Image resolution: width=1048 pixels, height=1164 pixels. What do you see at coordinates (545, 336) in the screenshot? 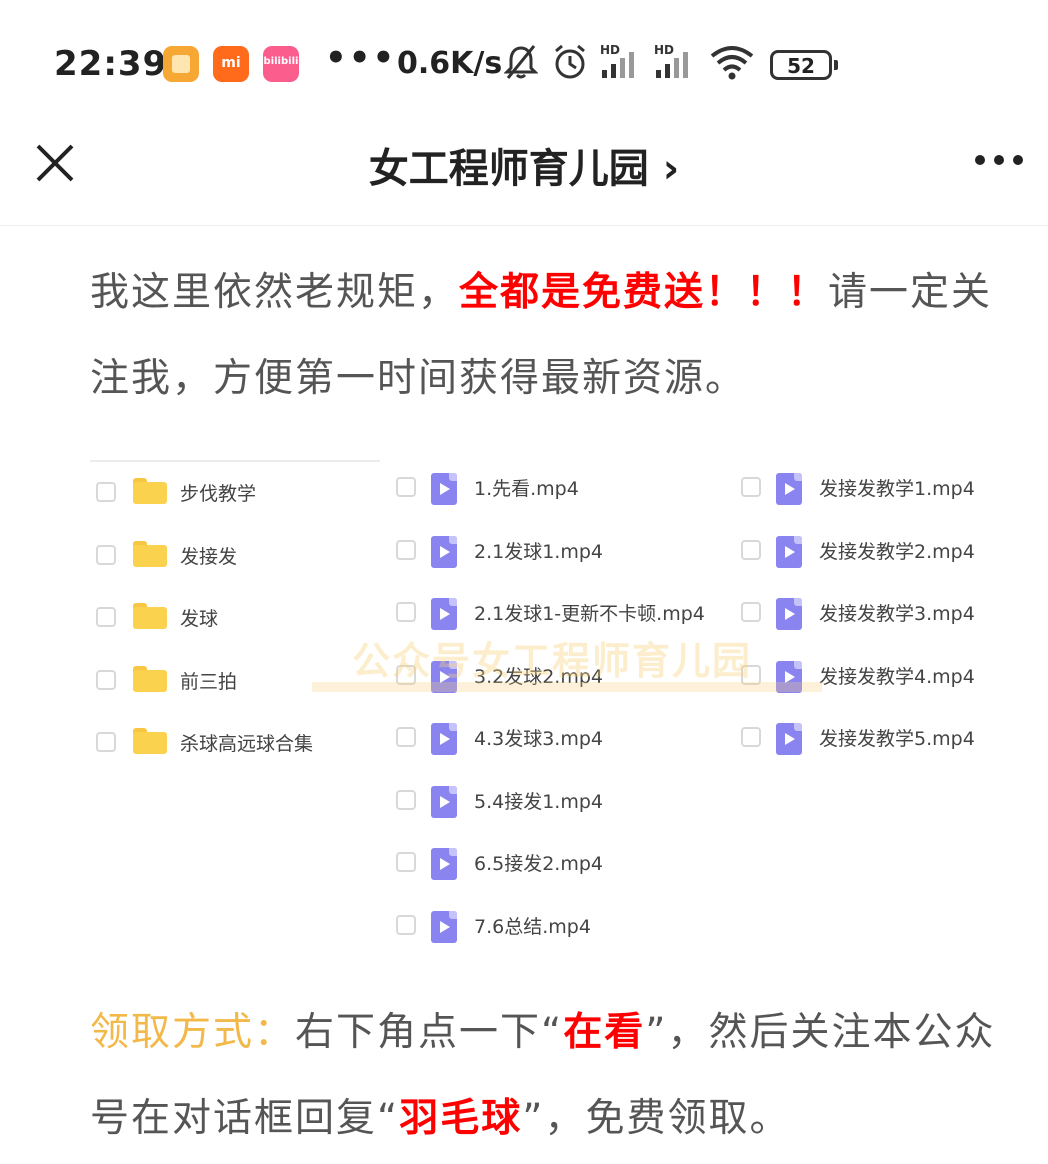
I see `article-paragraph-intro: 我这里依然老规矩，全都是免费送！！！请一定关注我，方便第一时间获得最新资源。` at bounding box center [545, 336].